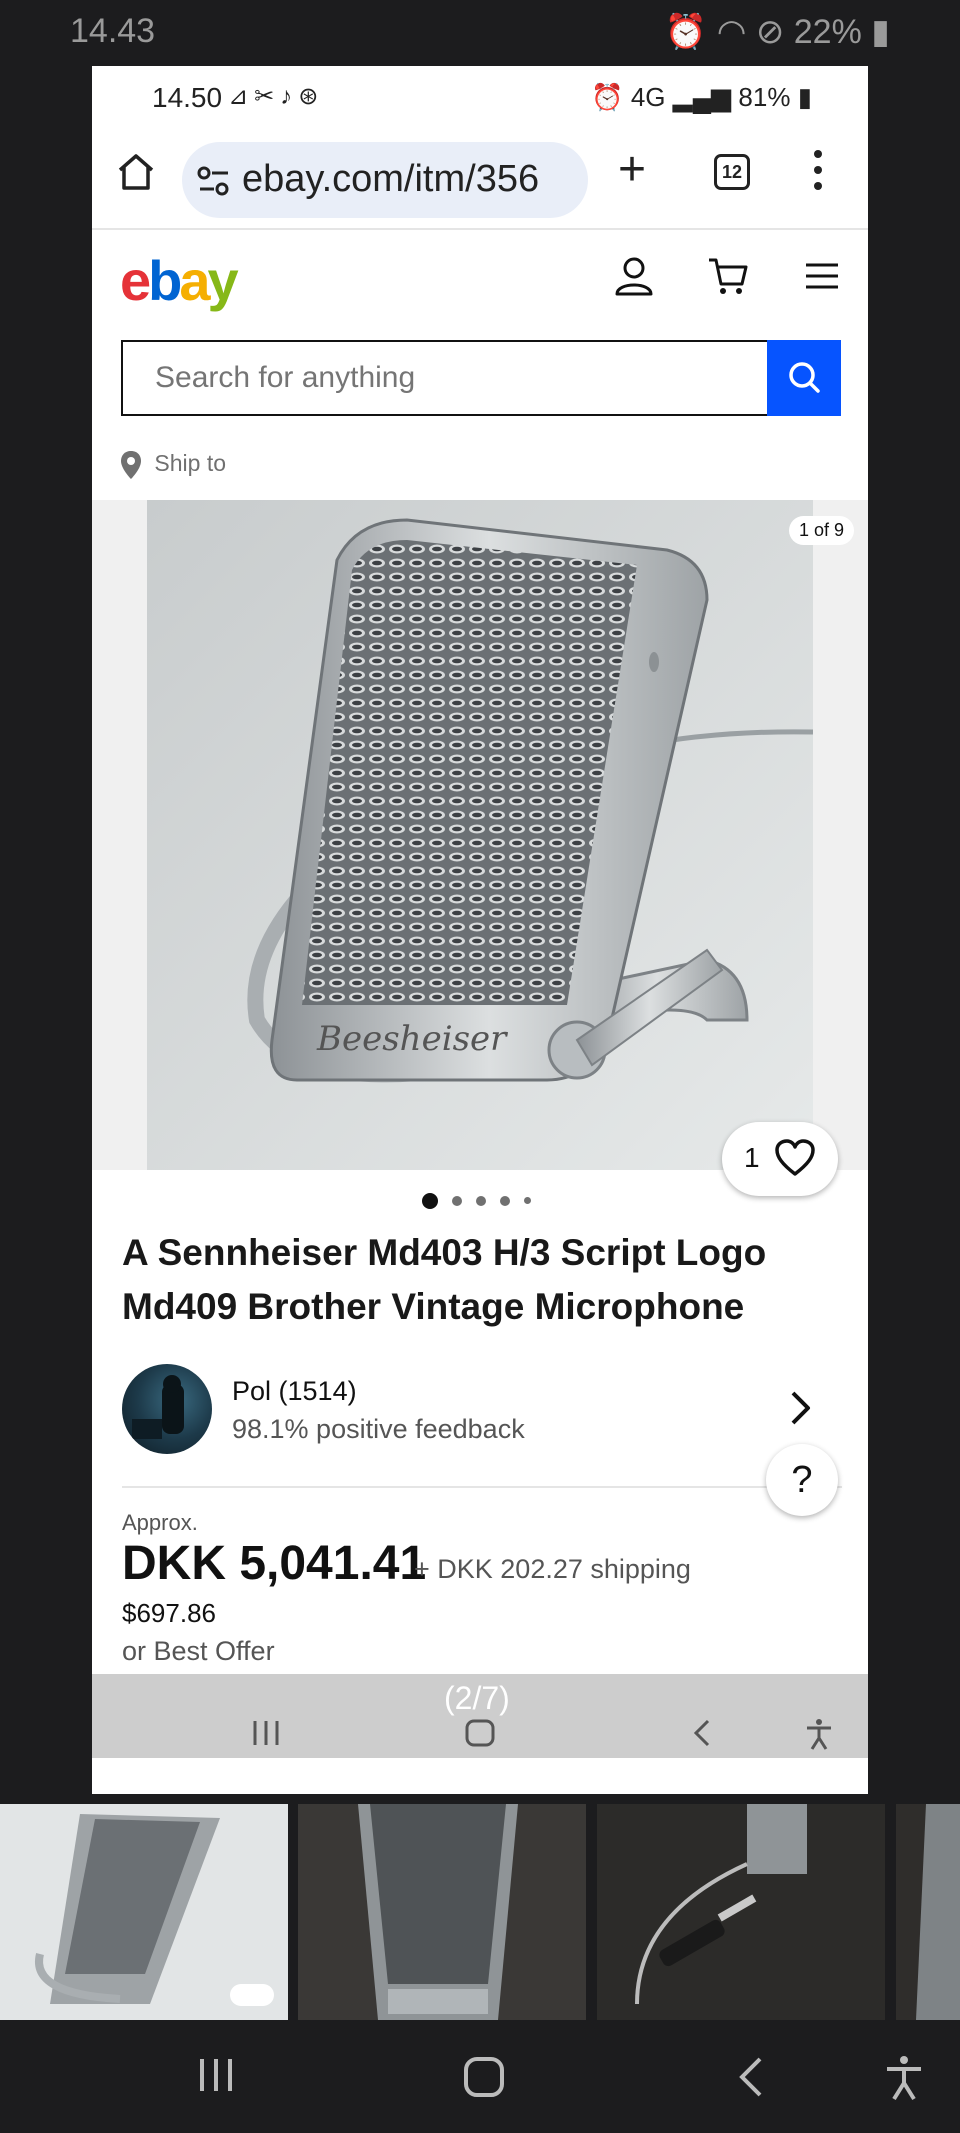 This screenshot has width=960, height=2133. I want to click on system-navigation-bar, so click(480, 2077).